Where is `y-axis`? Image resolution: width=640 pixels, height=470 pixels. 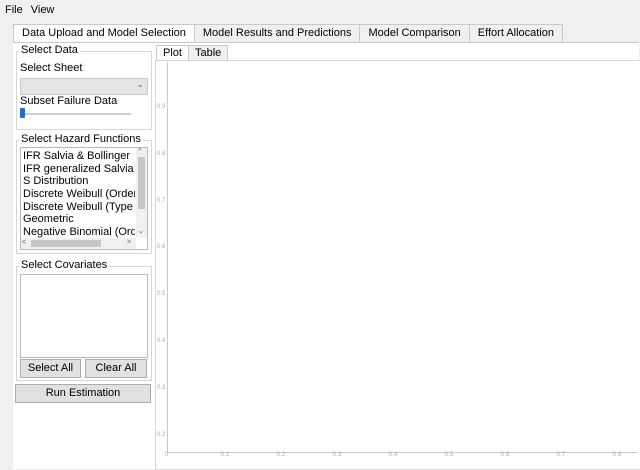
y-axis is located at coordinates (167, 257).